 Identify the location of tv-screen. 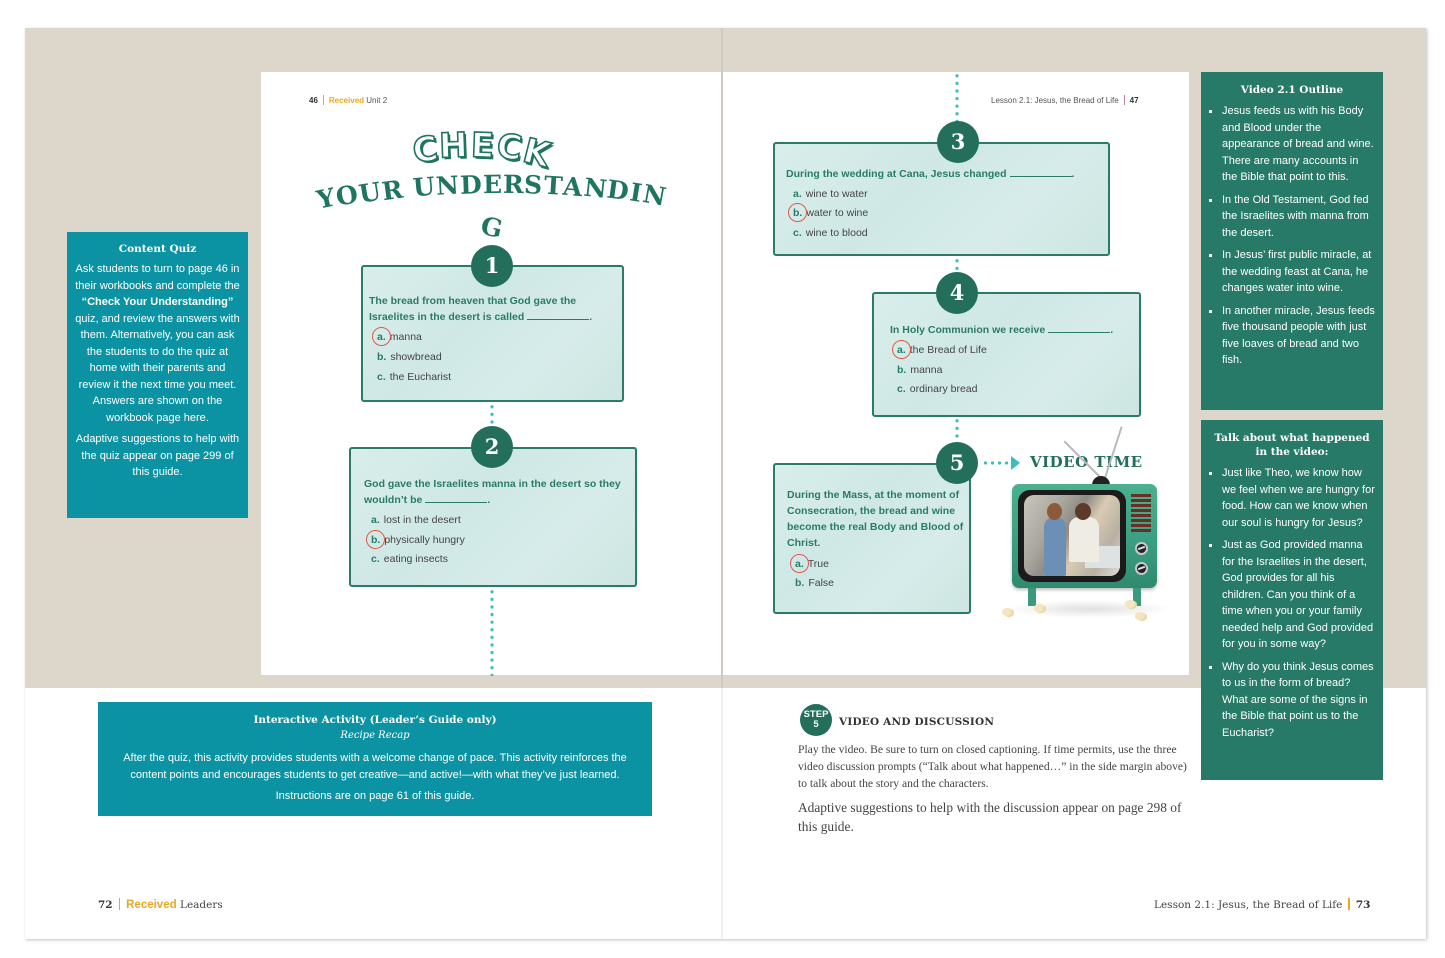
(1072, 536).